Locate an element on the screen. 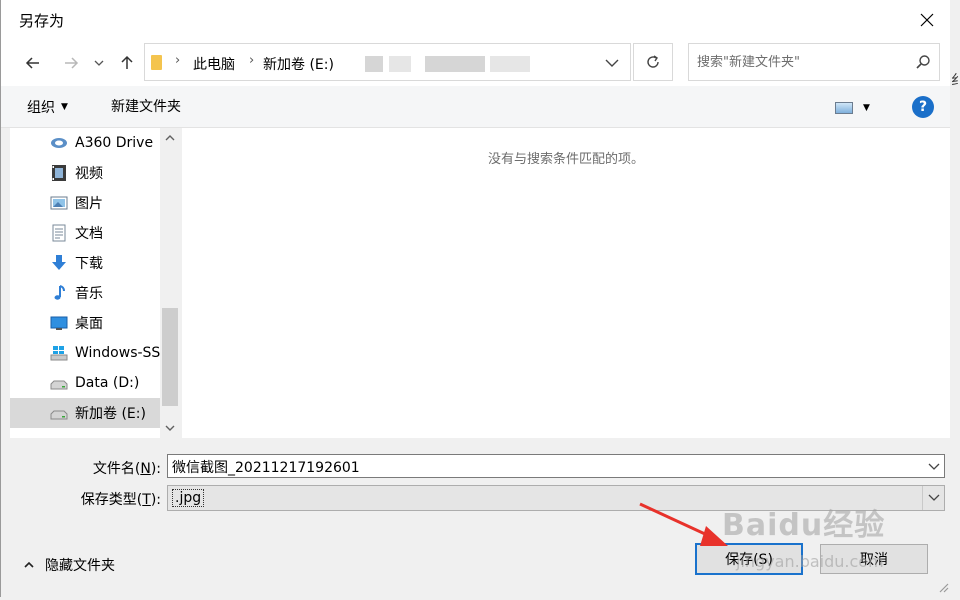 The width and height of the screenshot is (960, 600). sidebar-item: 音乐 is located at coordinates (85, 293).